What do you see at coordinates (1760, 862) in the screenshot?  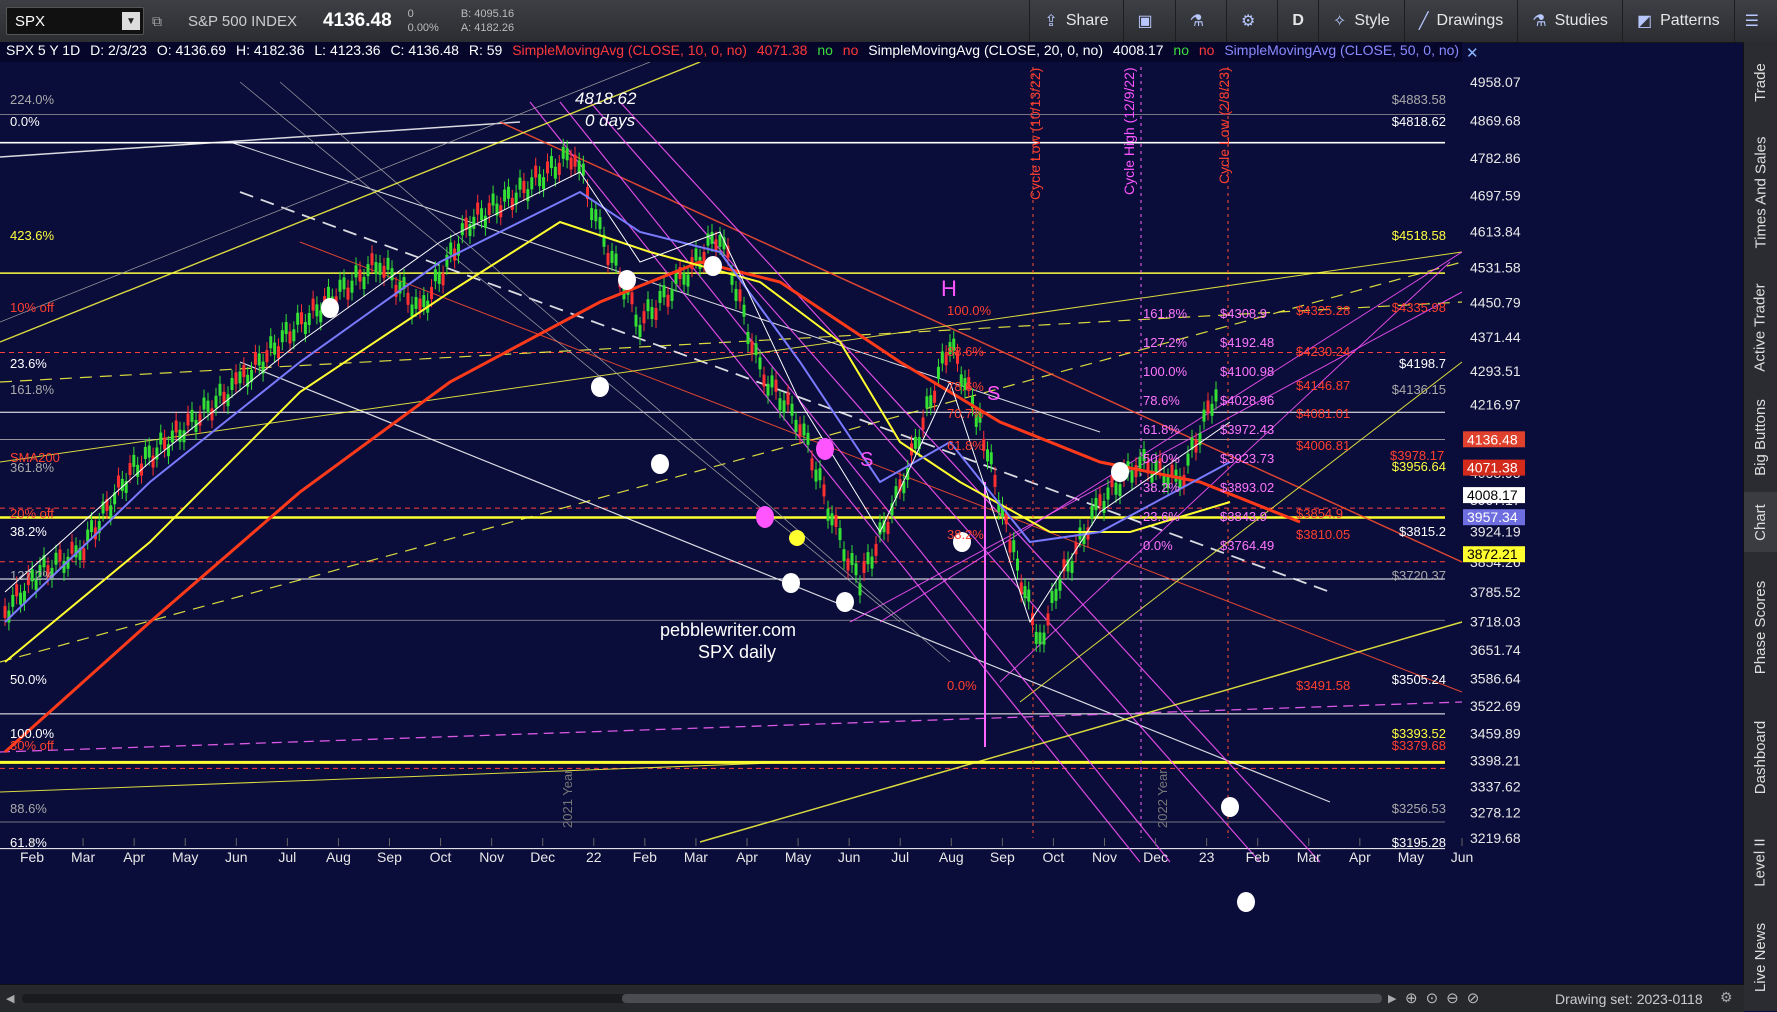 I see `tab-level-ii: Level II` at bounding box center [1760, 862].